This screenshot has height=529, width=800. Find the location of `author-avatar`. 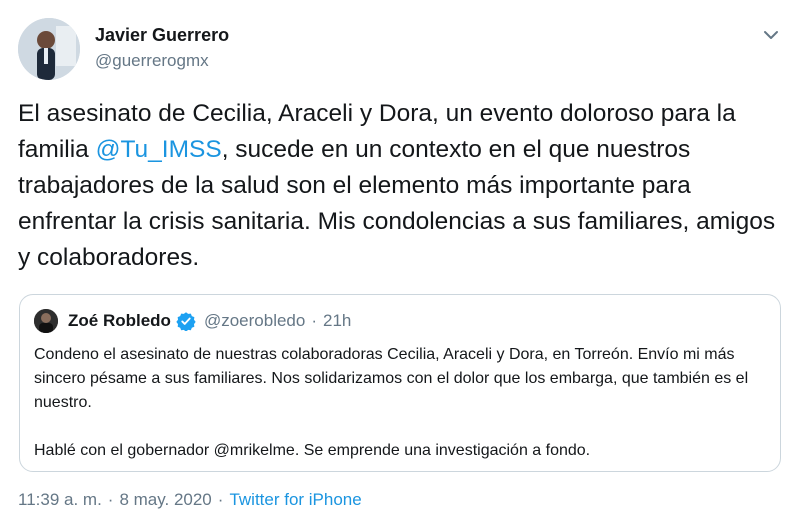

author-avatar is located at coordinates (49, 49).